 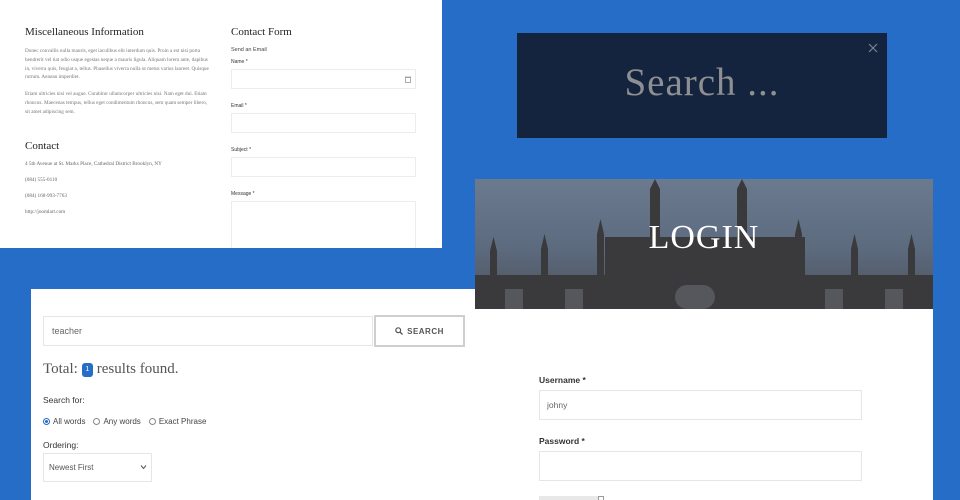 What do you see at coordinates (182, 421) in the screenshot?
I see `option-exact-phrase-label: Exact Phrase` at bounding box center [182, 421].